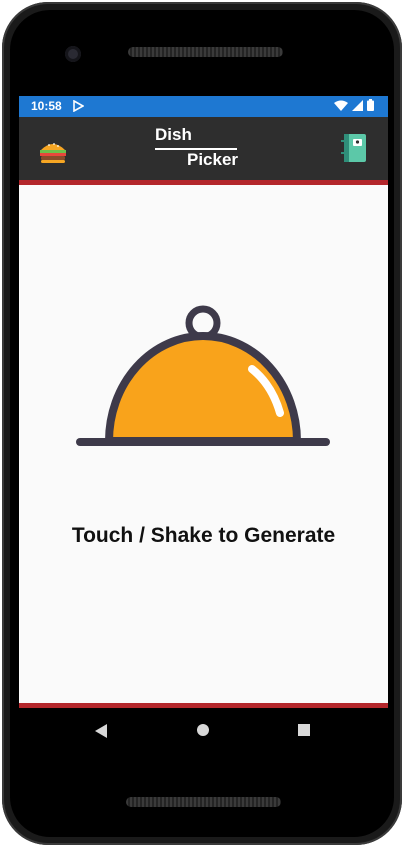  I want to click on wifi-icon, so click(341, 105).